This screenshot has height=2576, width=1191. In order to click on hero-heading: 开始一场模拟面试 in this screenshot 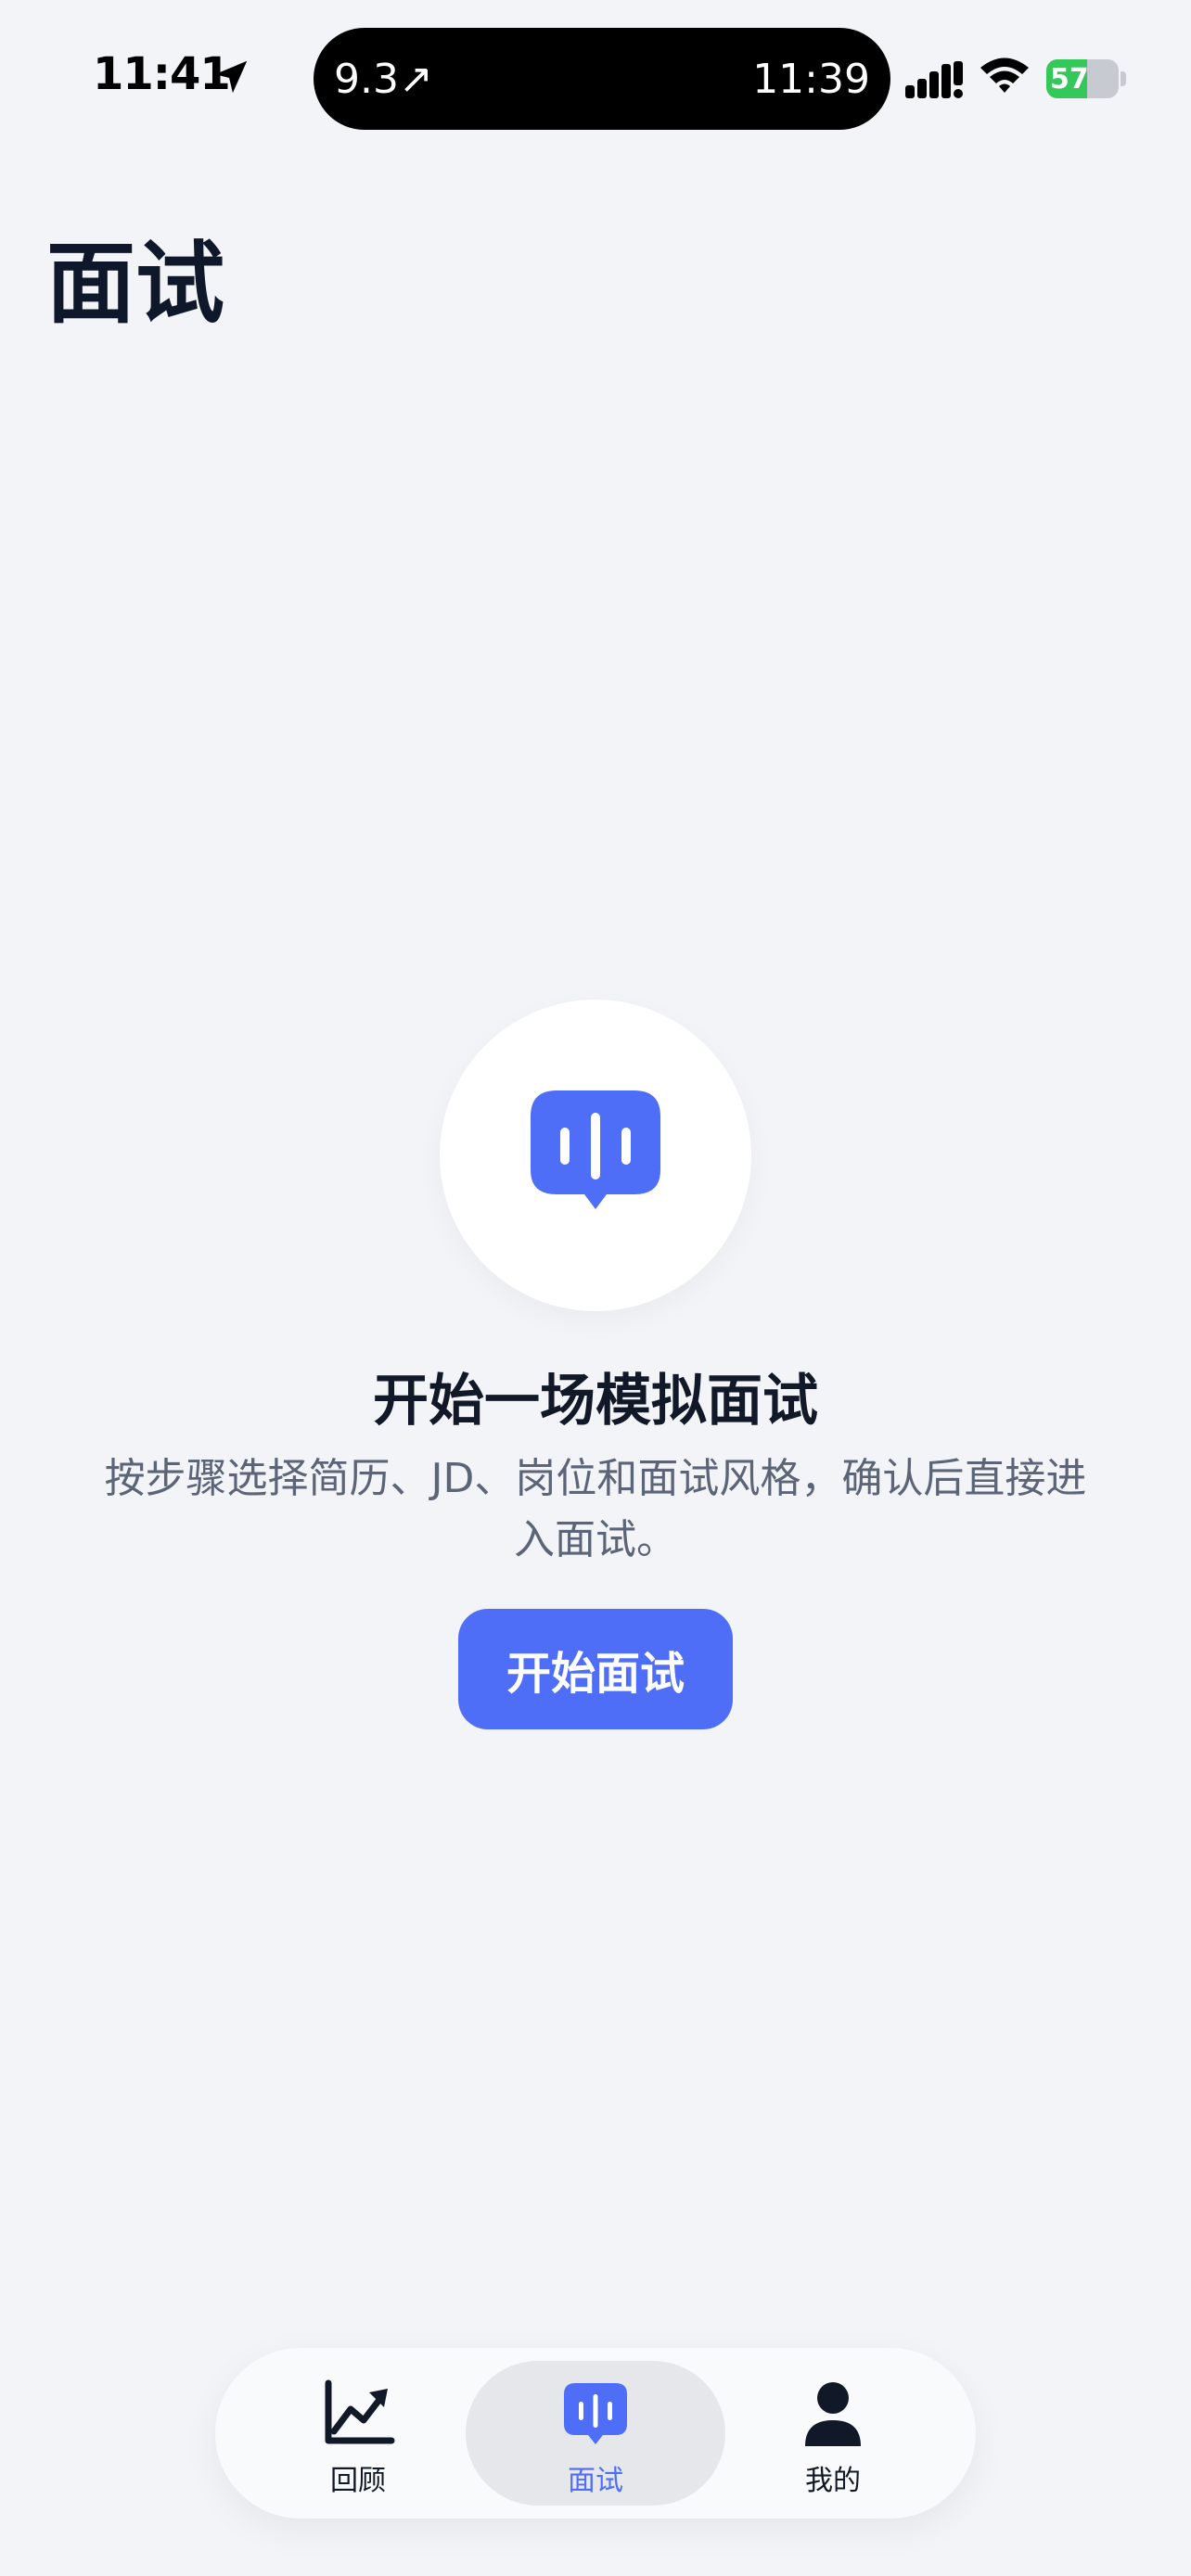, I will do `click(595, 1401)`.